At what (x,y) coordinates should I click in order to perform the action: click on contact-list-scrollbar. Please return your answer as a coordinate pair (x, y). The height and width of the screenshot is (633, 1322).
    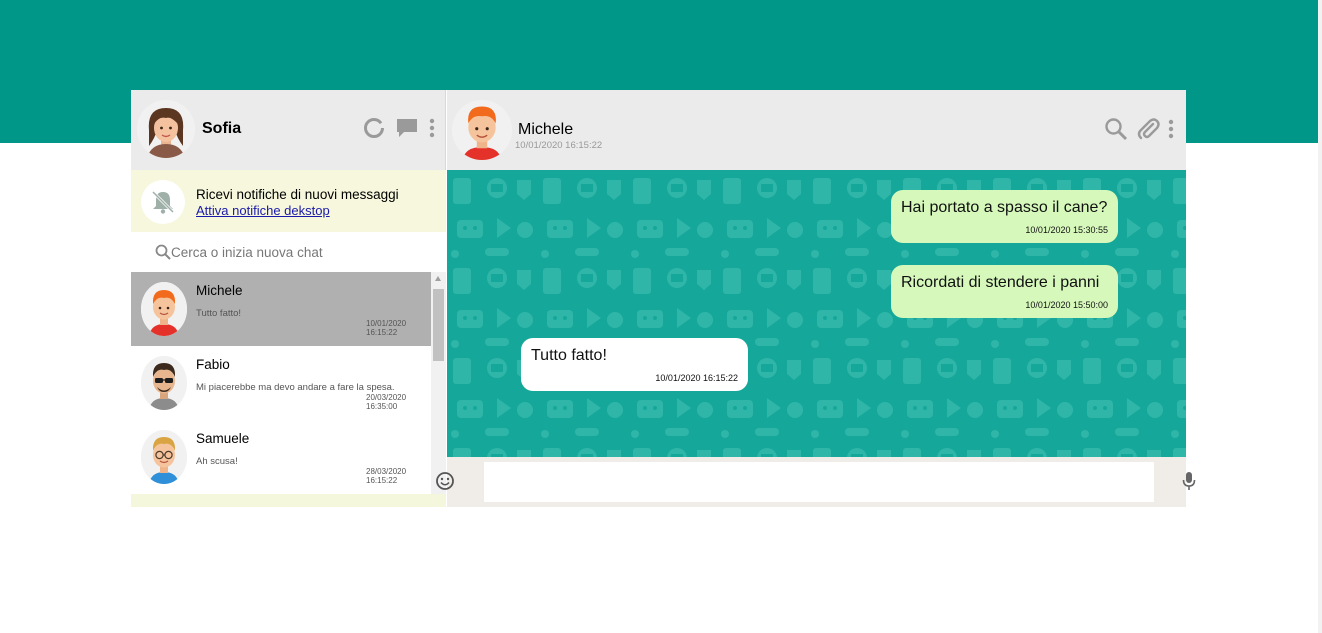
    Looking at the image, I should click on (438, 383).